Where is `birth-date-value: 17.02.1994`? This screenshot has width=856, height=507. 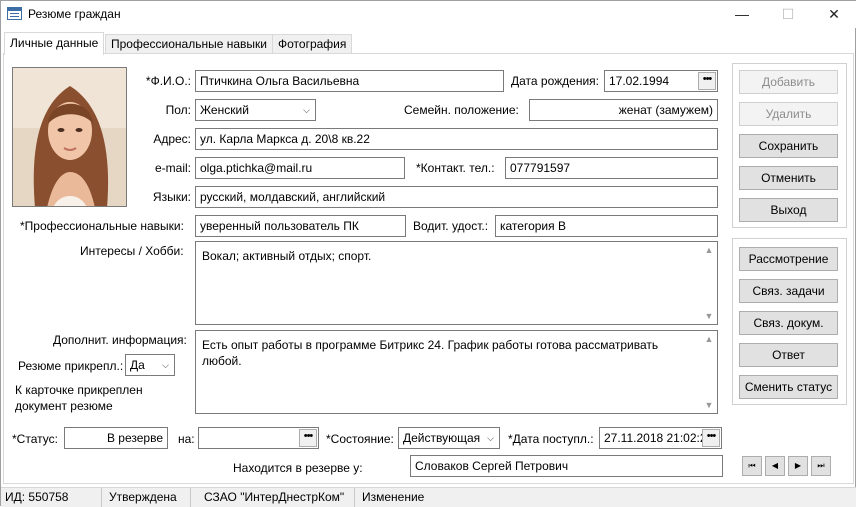 birth-date-value: 17.02.1994 is located at coordinates (639, 81).